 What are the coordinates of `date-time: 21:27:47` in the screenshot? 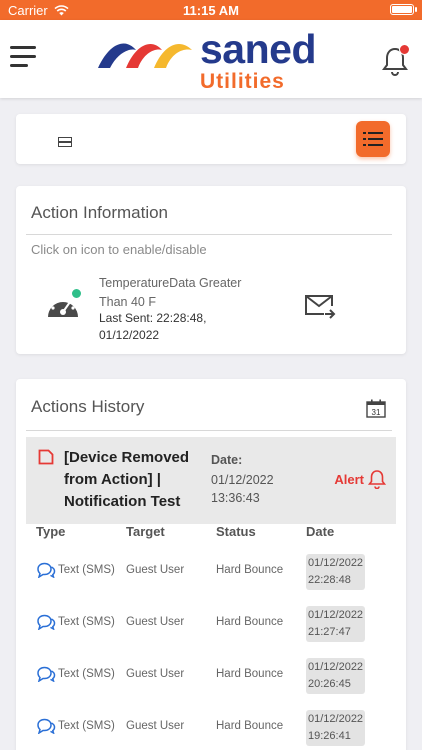 It's located at (329, 632).